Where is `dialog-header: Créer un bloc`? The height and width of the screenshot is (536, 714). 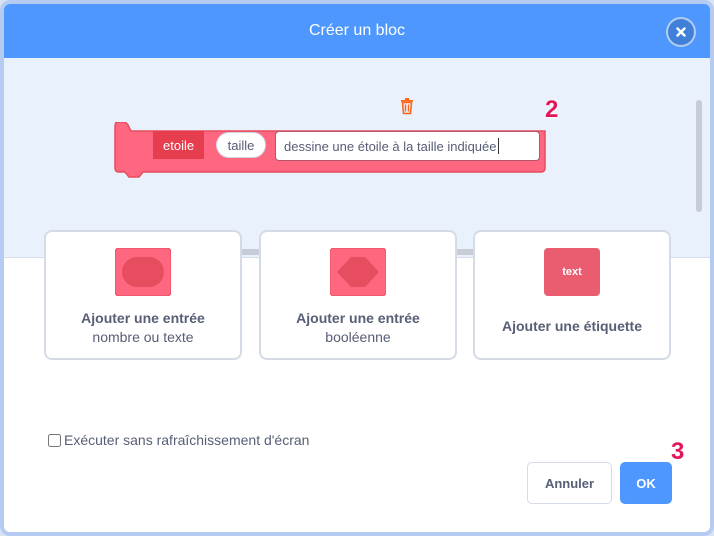
dialog-header: Créer un bloc is located at coordinates (357, 31).